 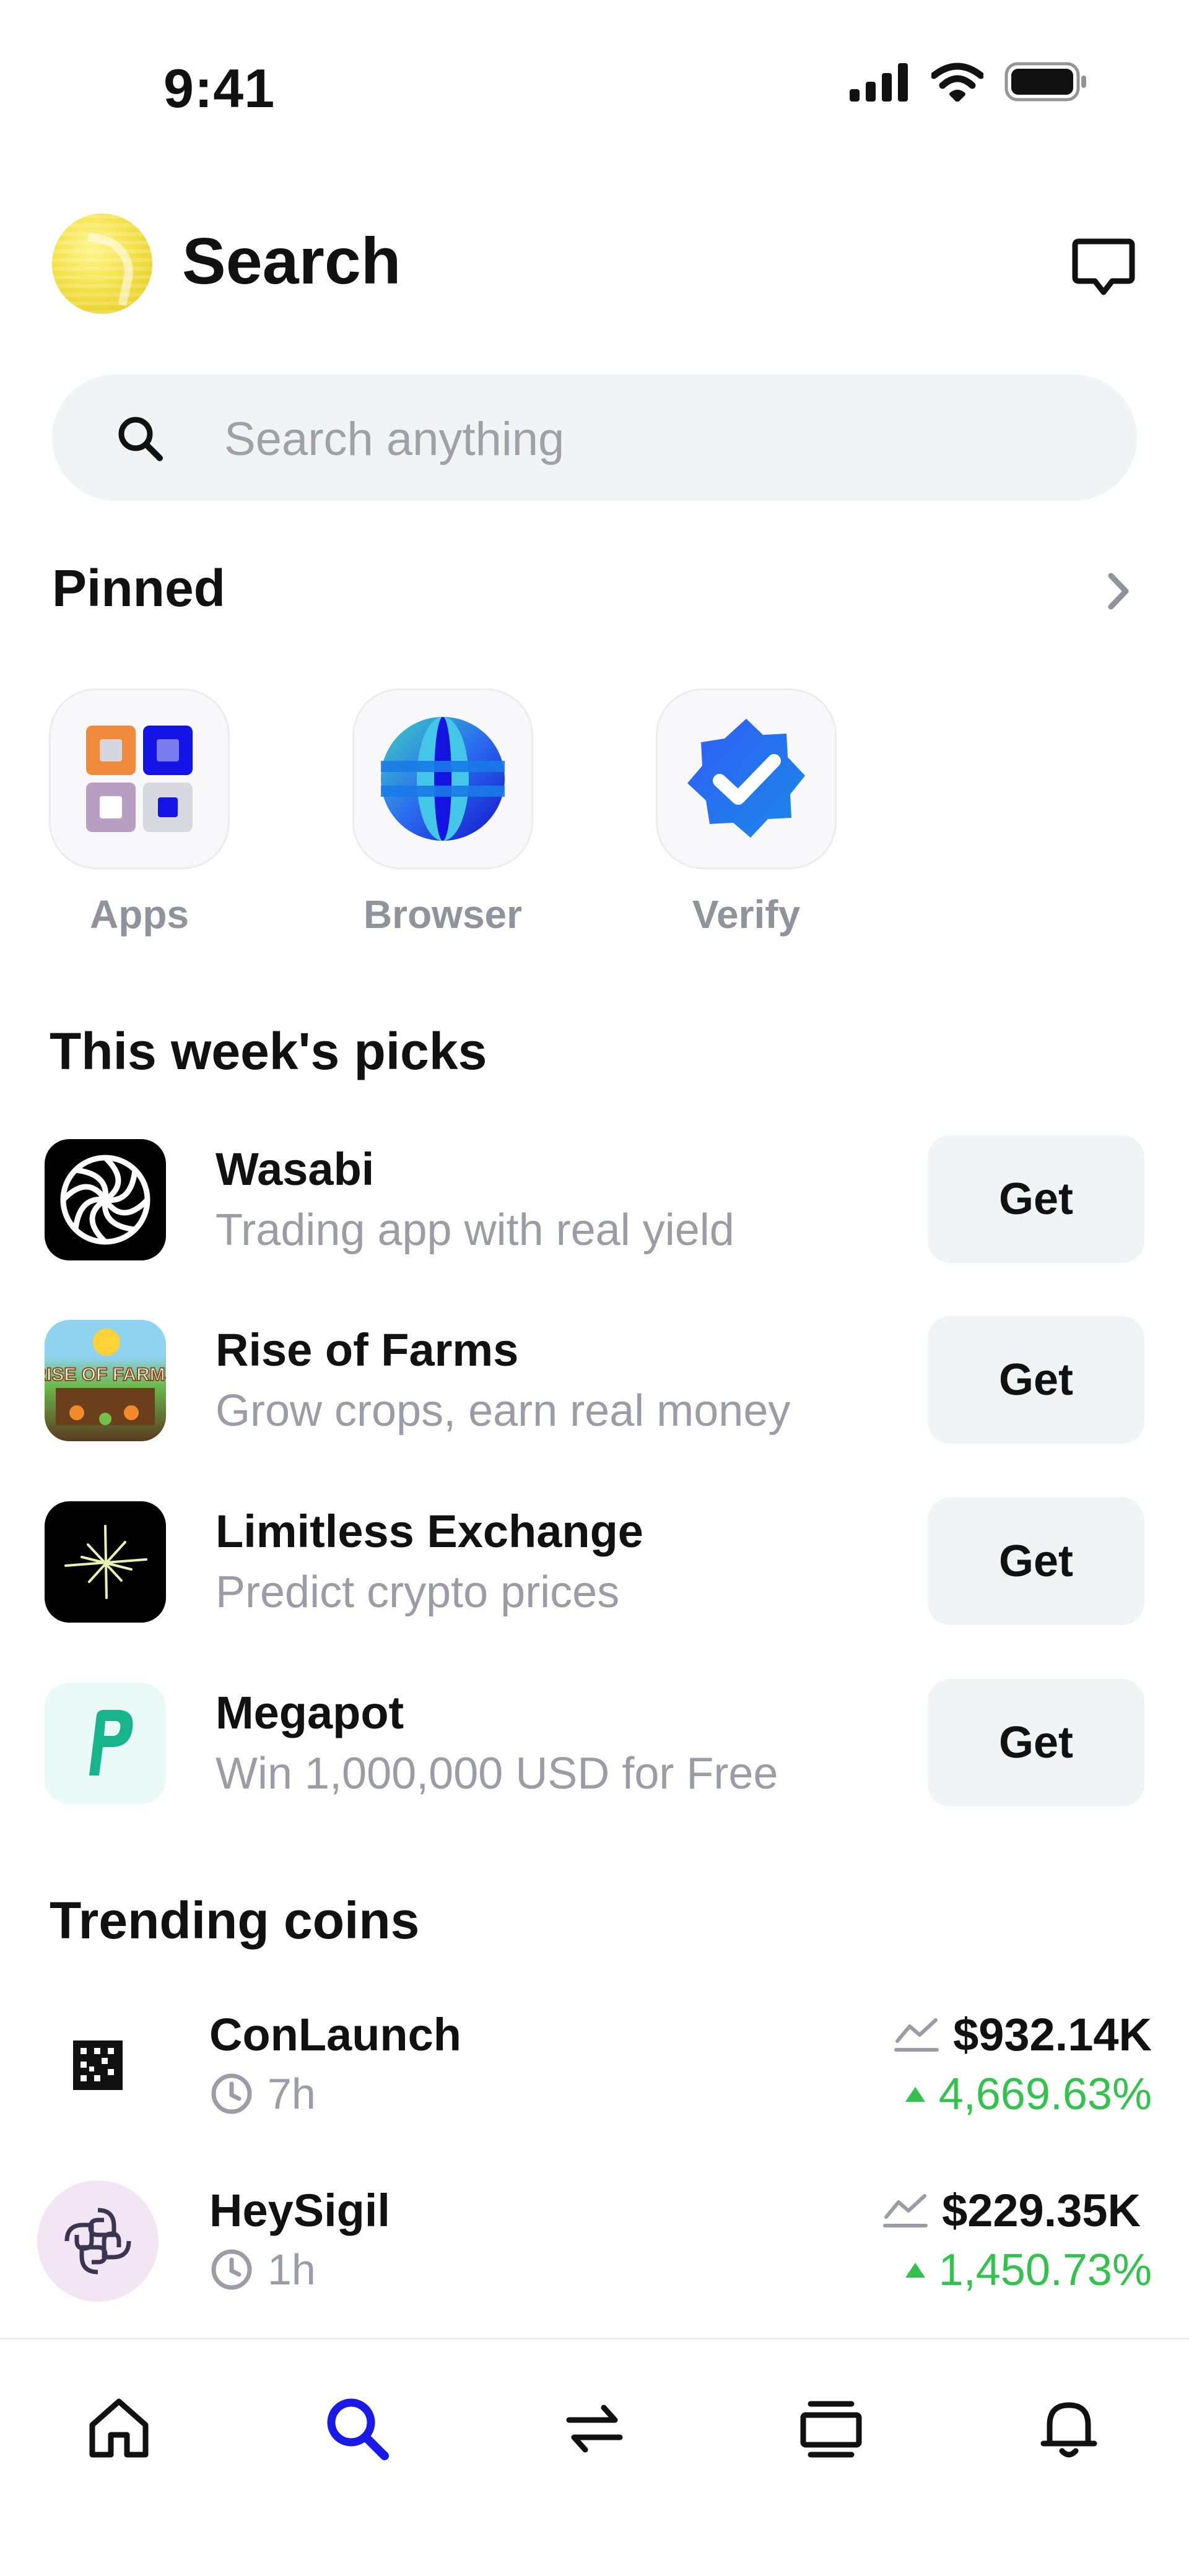 What do you see at coordinates (957, 82) in the screenshot?
I see `wifi-icon` at bounding box center [957, 82].